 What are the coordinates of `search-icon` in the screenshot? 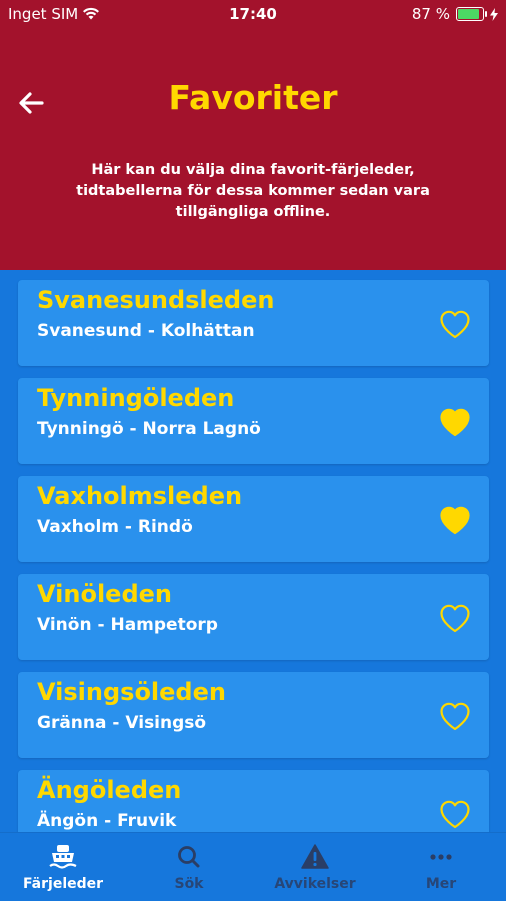 It's located at (189, 857).